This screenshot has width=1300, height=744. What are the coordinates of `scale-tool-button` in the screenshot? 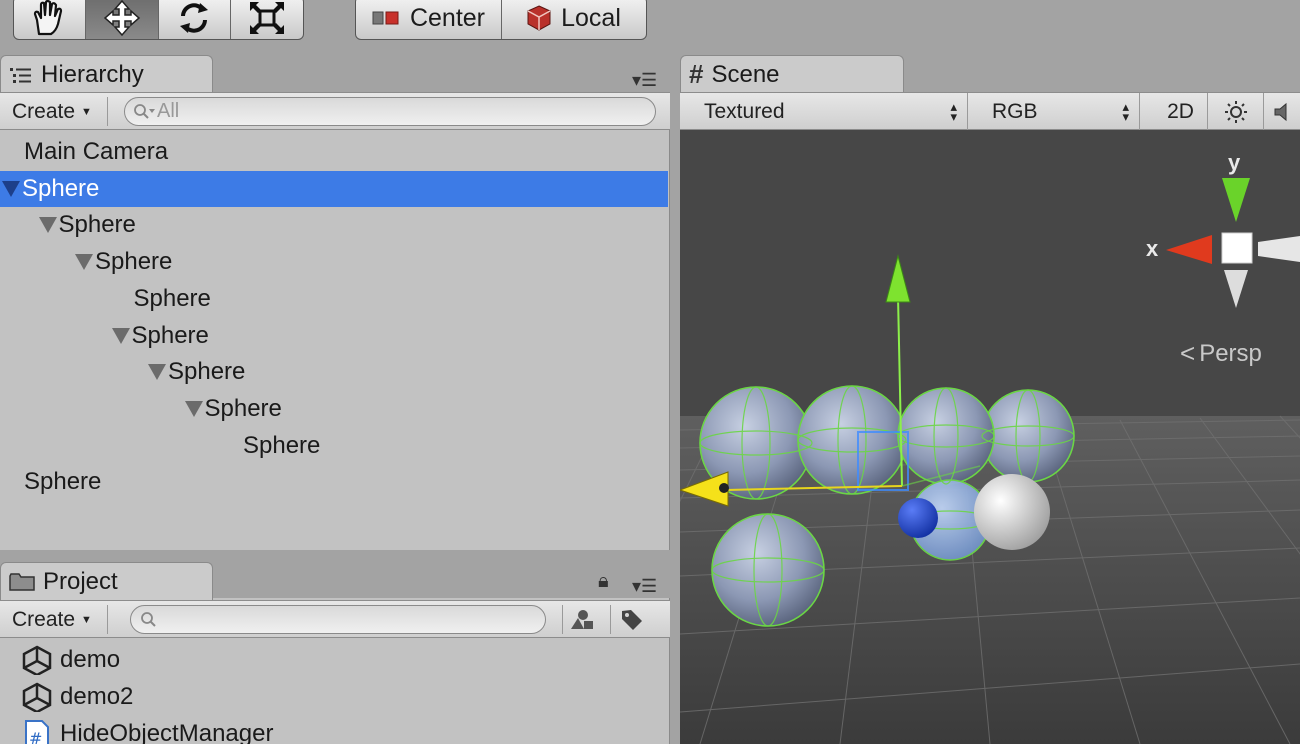 It's located at (267, 19).